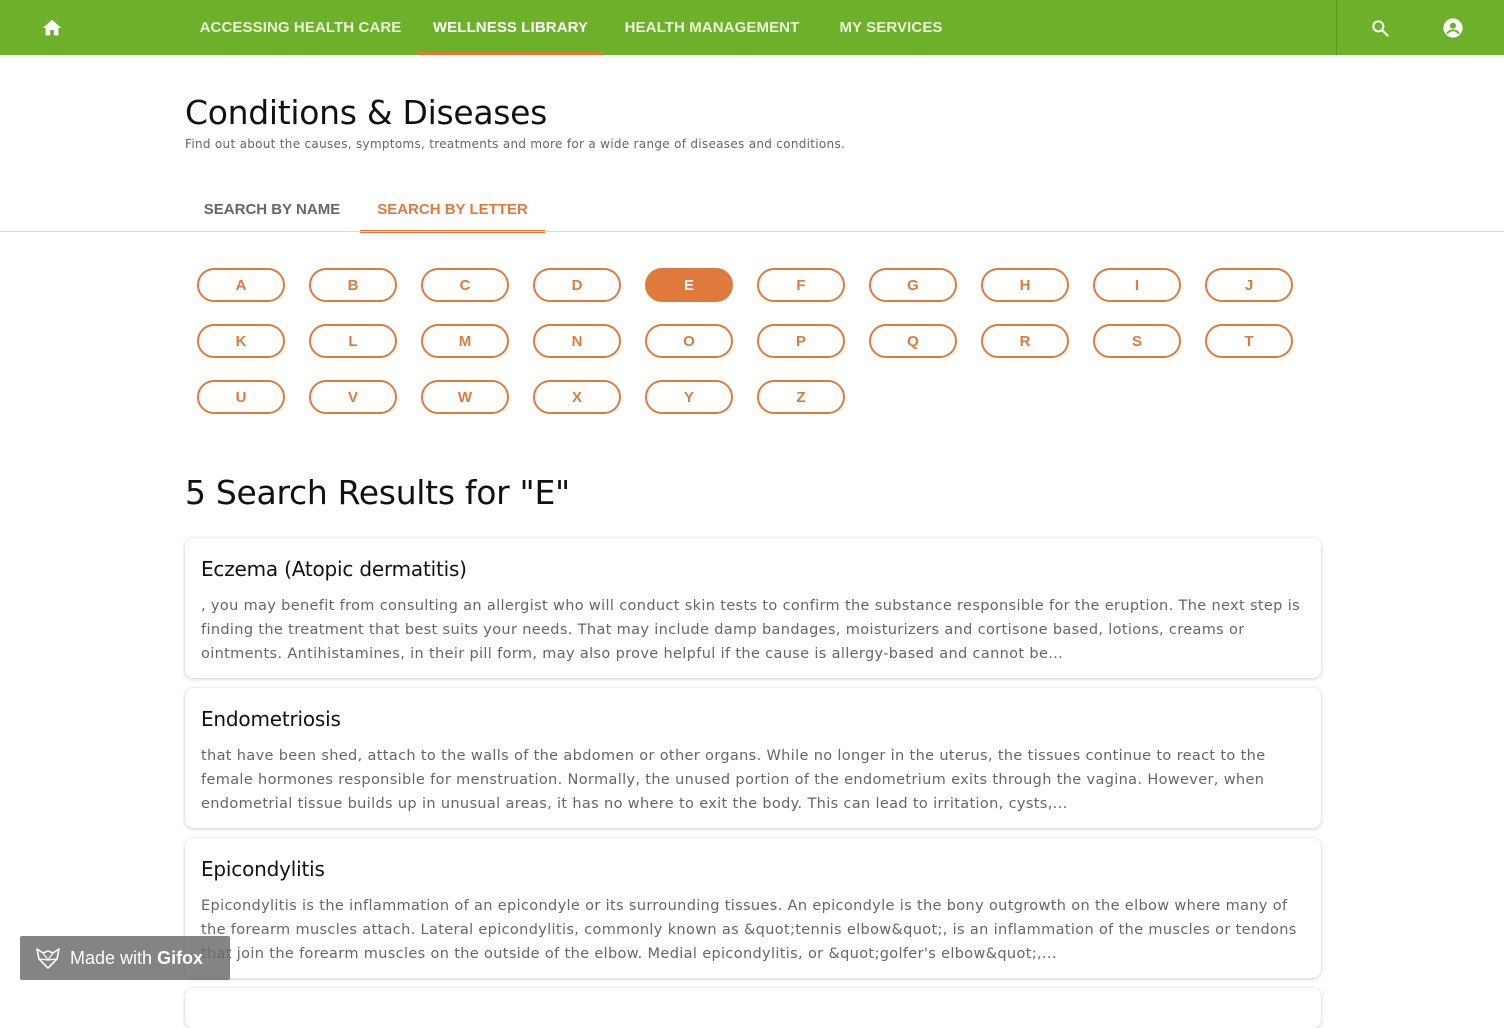  What do you see at coordinates (377, 492) in the screenshot?
I see `results-heading: 5 Search Results for "E"` at bounding box center [377, 492].